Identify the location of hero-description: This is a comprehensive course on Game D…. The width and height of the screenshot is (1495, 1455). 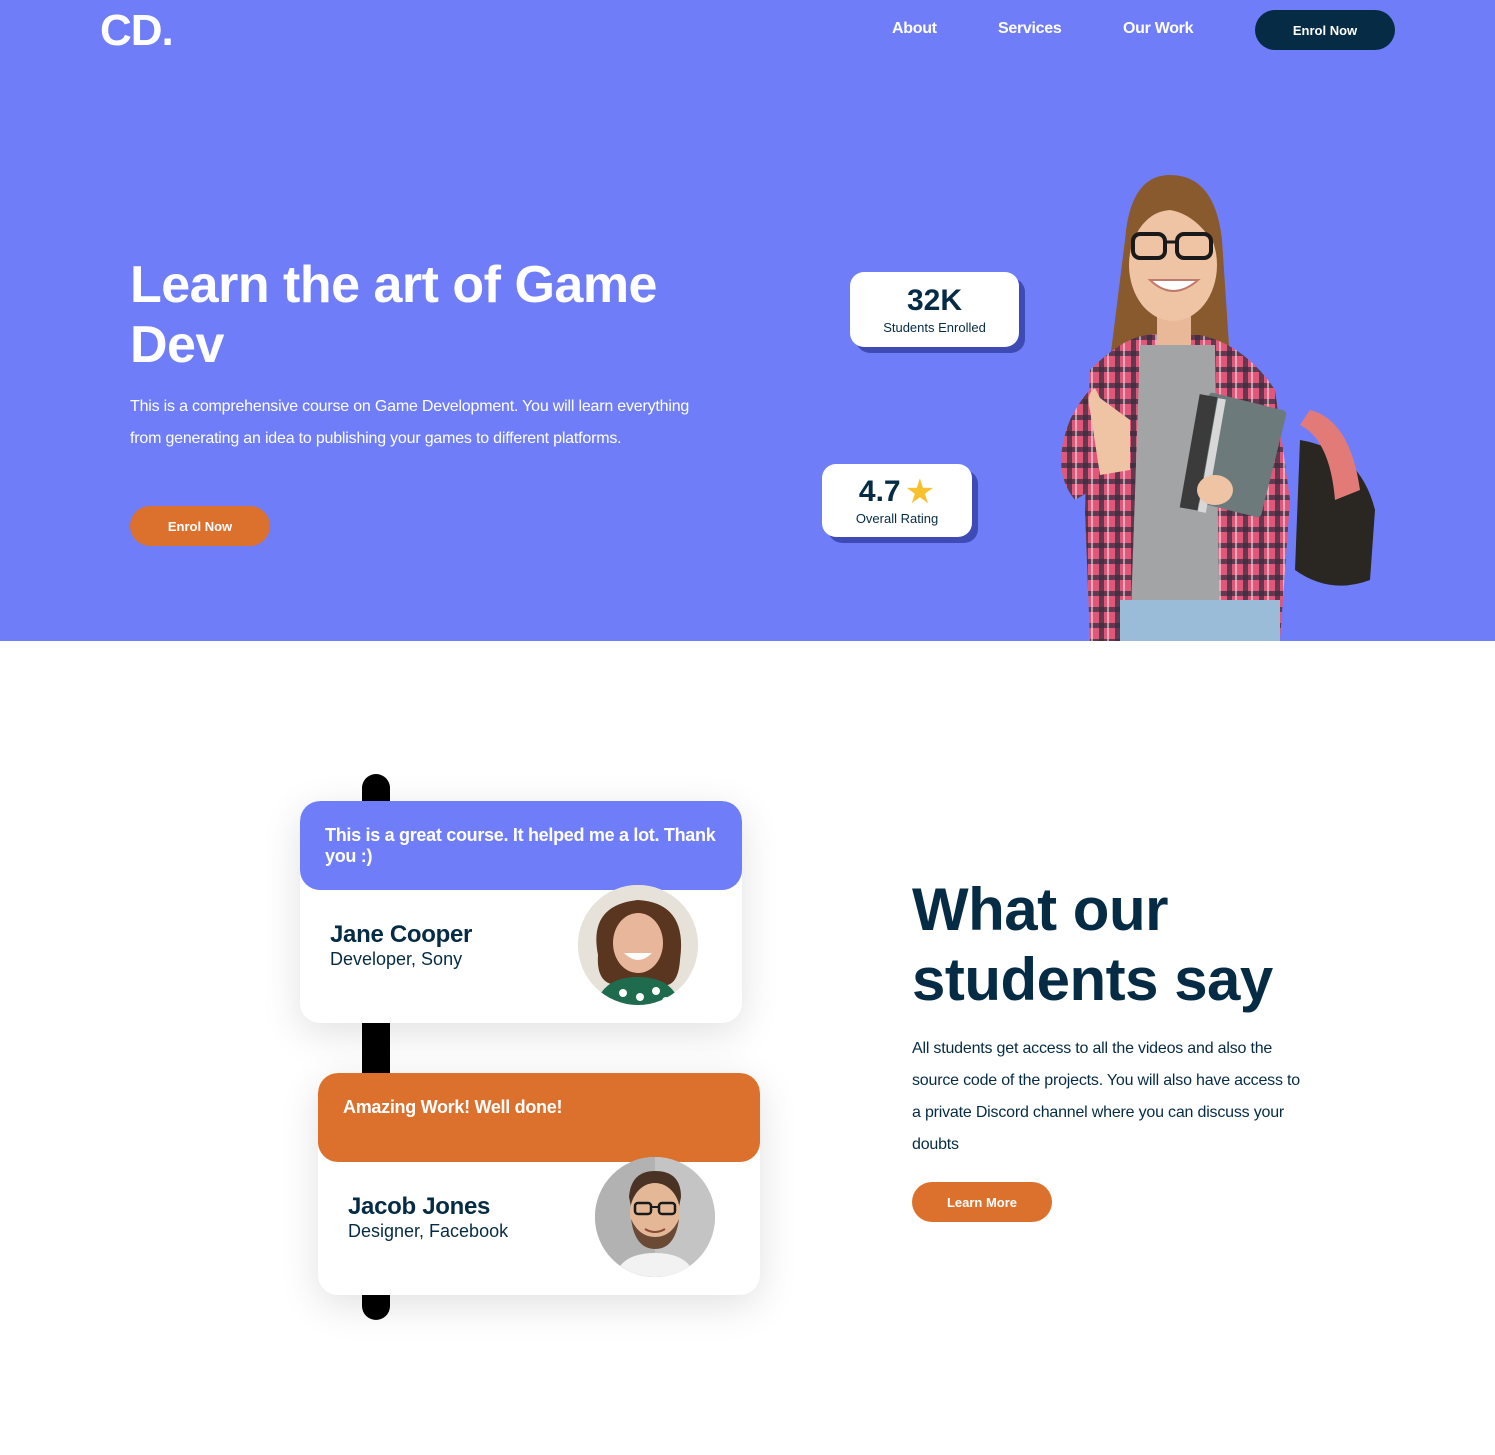
(410, 422).